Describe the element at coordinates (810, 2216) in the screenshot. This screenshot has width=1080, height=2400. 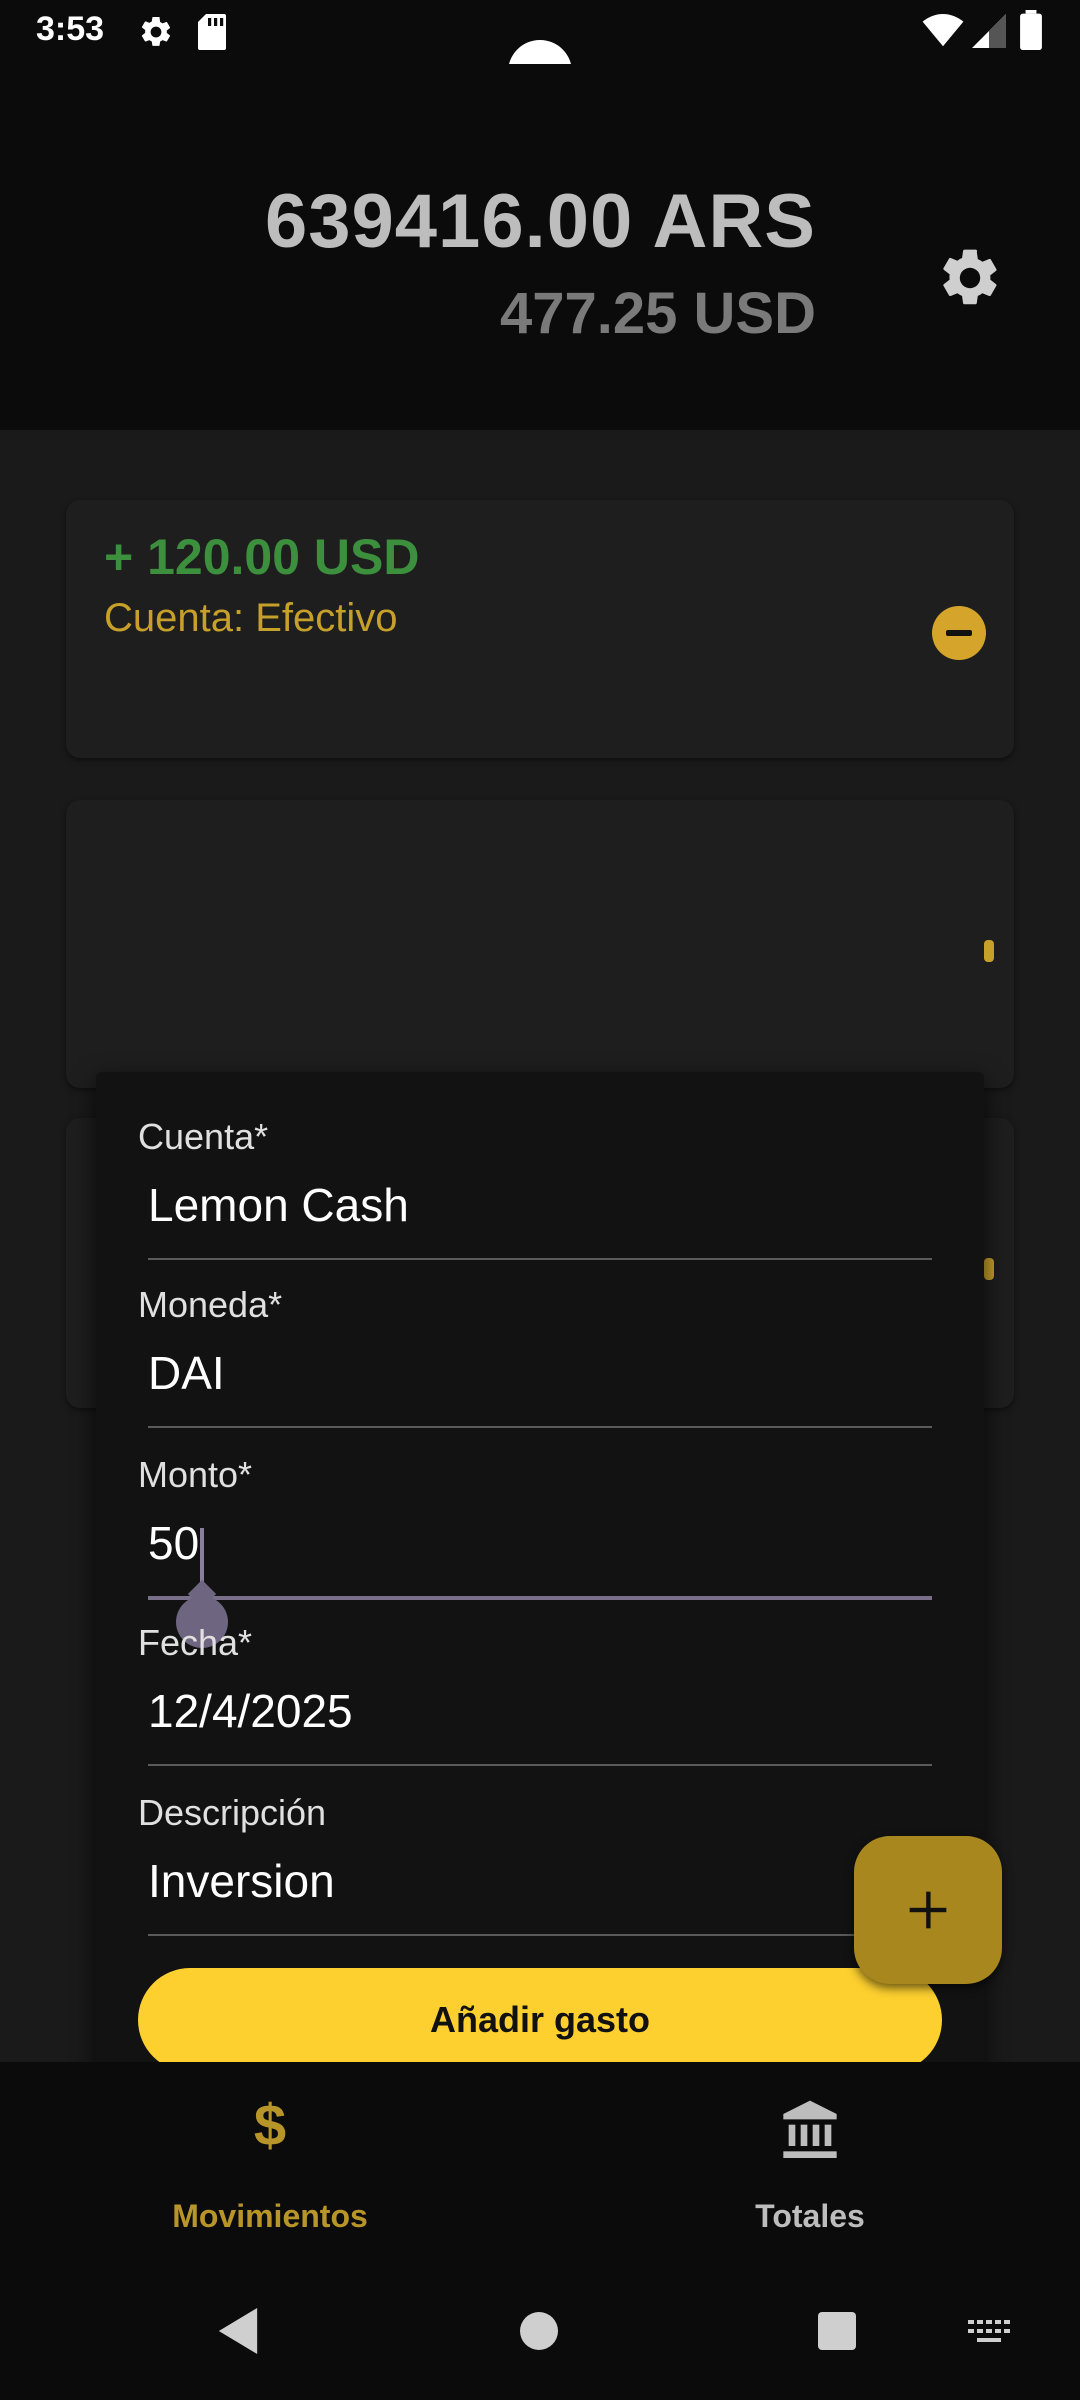
I see `nav-label-totales: Totales` at that location.